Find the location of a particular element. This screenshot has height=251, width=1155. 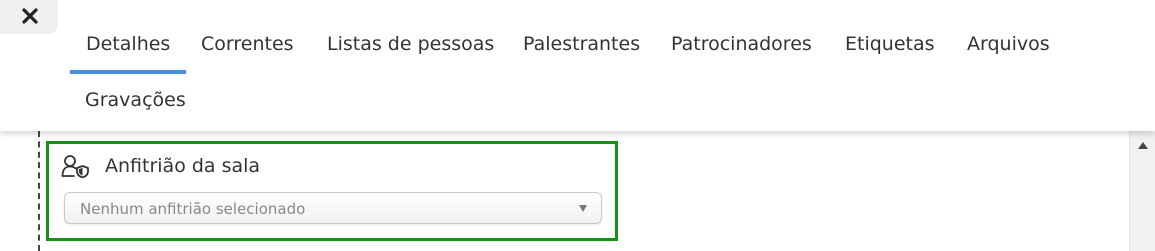

room-host-select: Nenhum anfitrião selecionado is located at coordinates (333, 208).